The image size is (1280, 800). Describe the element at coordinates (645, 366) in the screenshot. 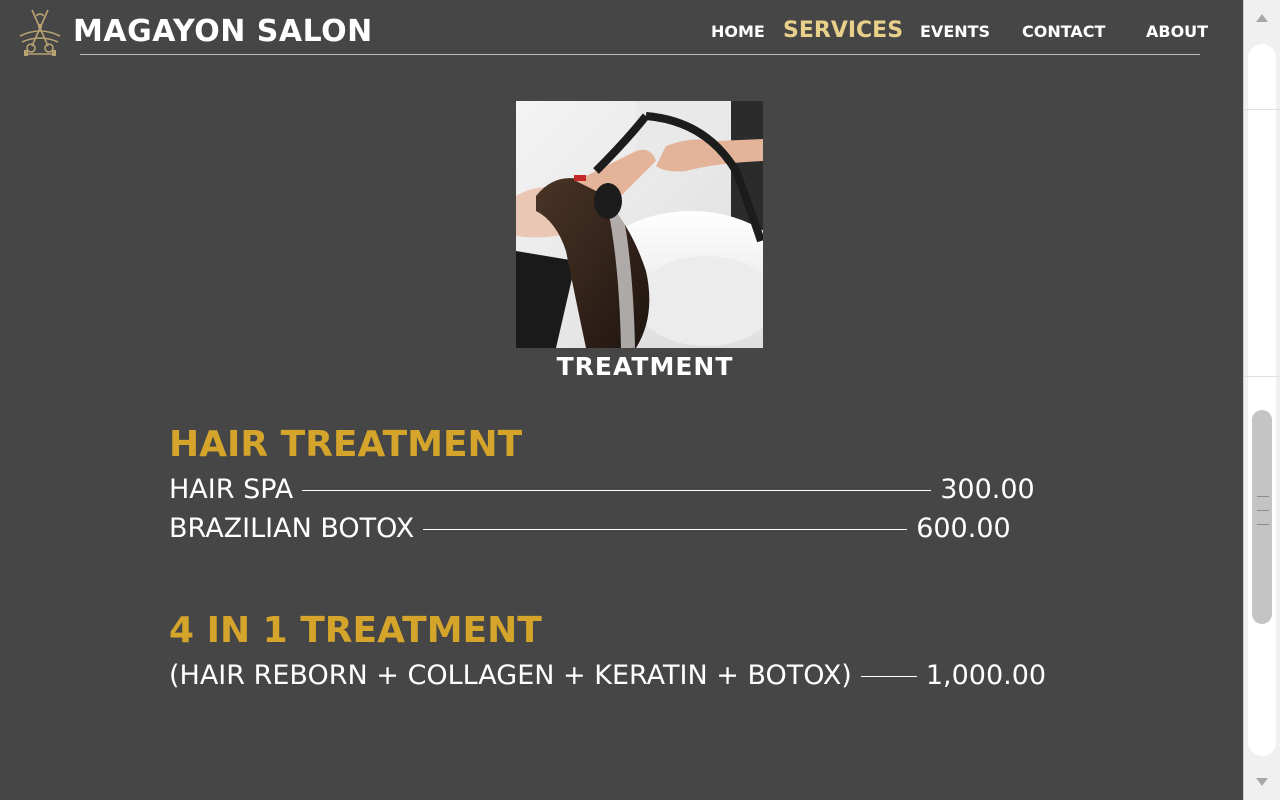

I see `treatment-caption: TREATMENT` at that location.